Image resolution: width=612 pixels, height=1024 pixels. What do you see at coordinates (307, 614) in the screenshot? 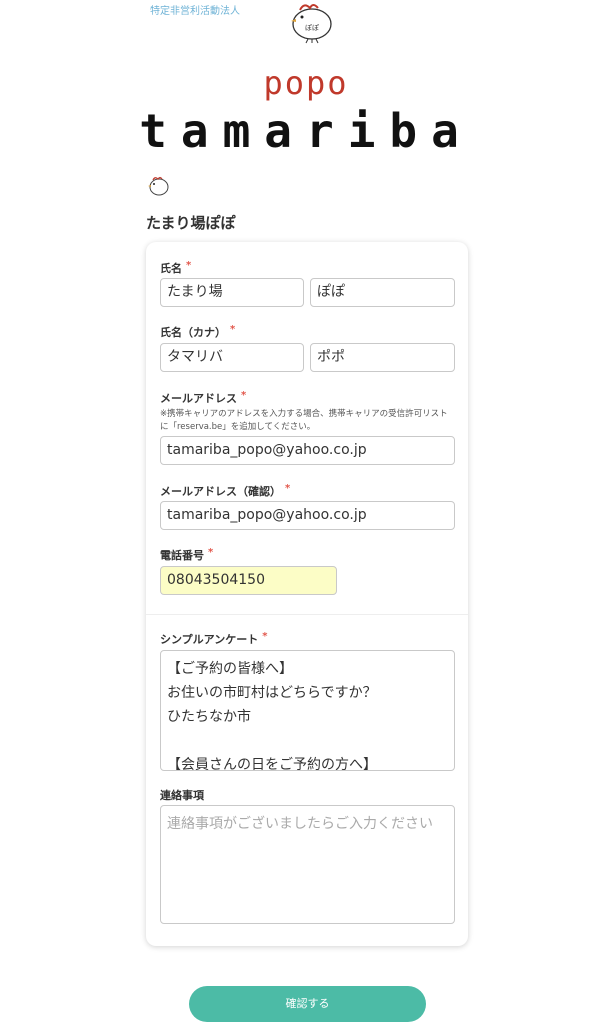
I see `section-divider` at bounding box center [307, 614].